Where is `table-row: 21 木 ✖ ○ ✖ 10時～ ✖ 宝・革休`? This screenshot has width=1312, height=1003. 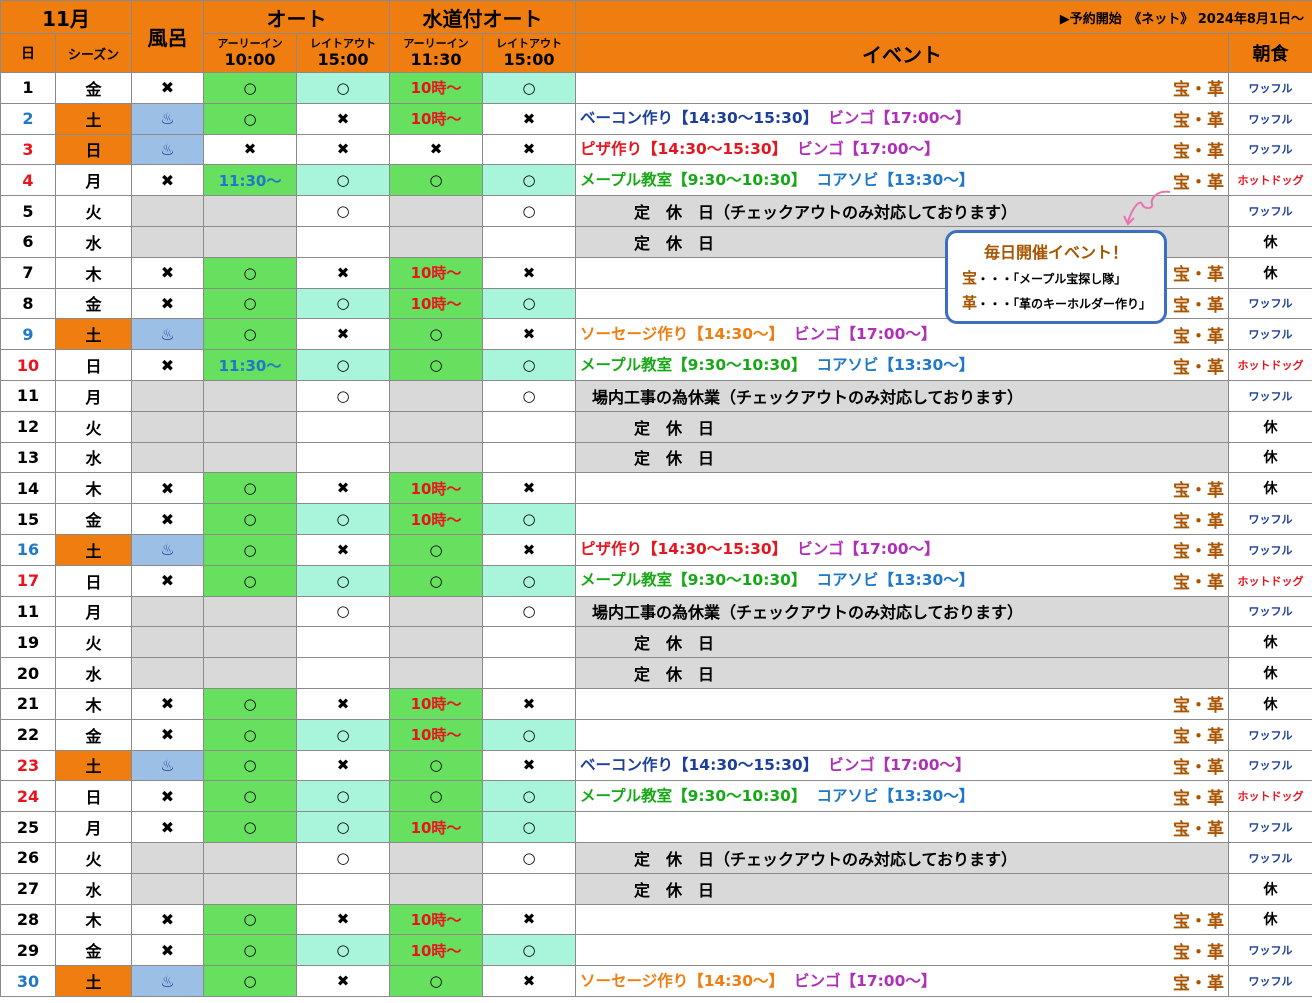 table-row: 21 木 ✖ ○ ✖ 10時～ ✖ 宝・革休 is located at coordinates (656, 703).